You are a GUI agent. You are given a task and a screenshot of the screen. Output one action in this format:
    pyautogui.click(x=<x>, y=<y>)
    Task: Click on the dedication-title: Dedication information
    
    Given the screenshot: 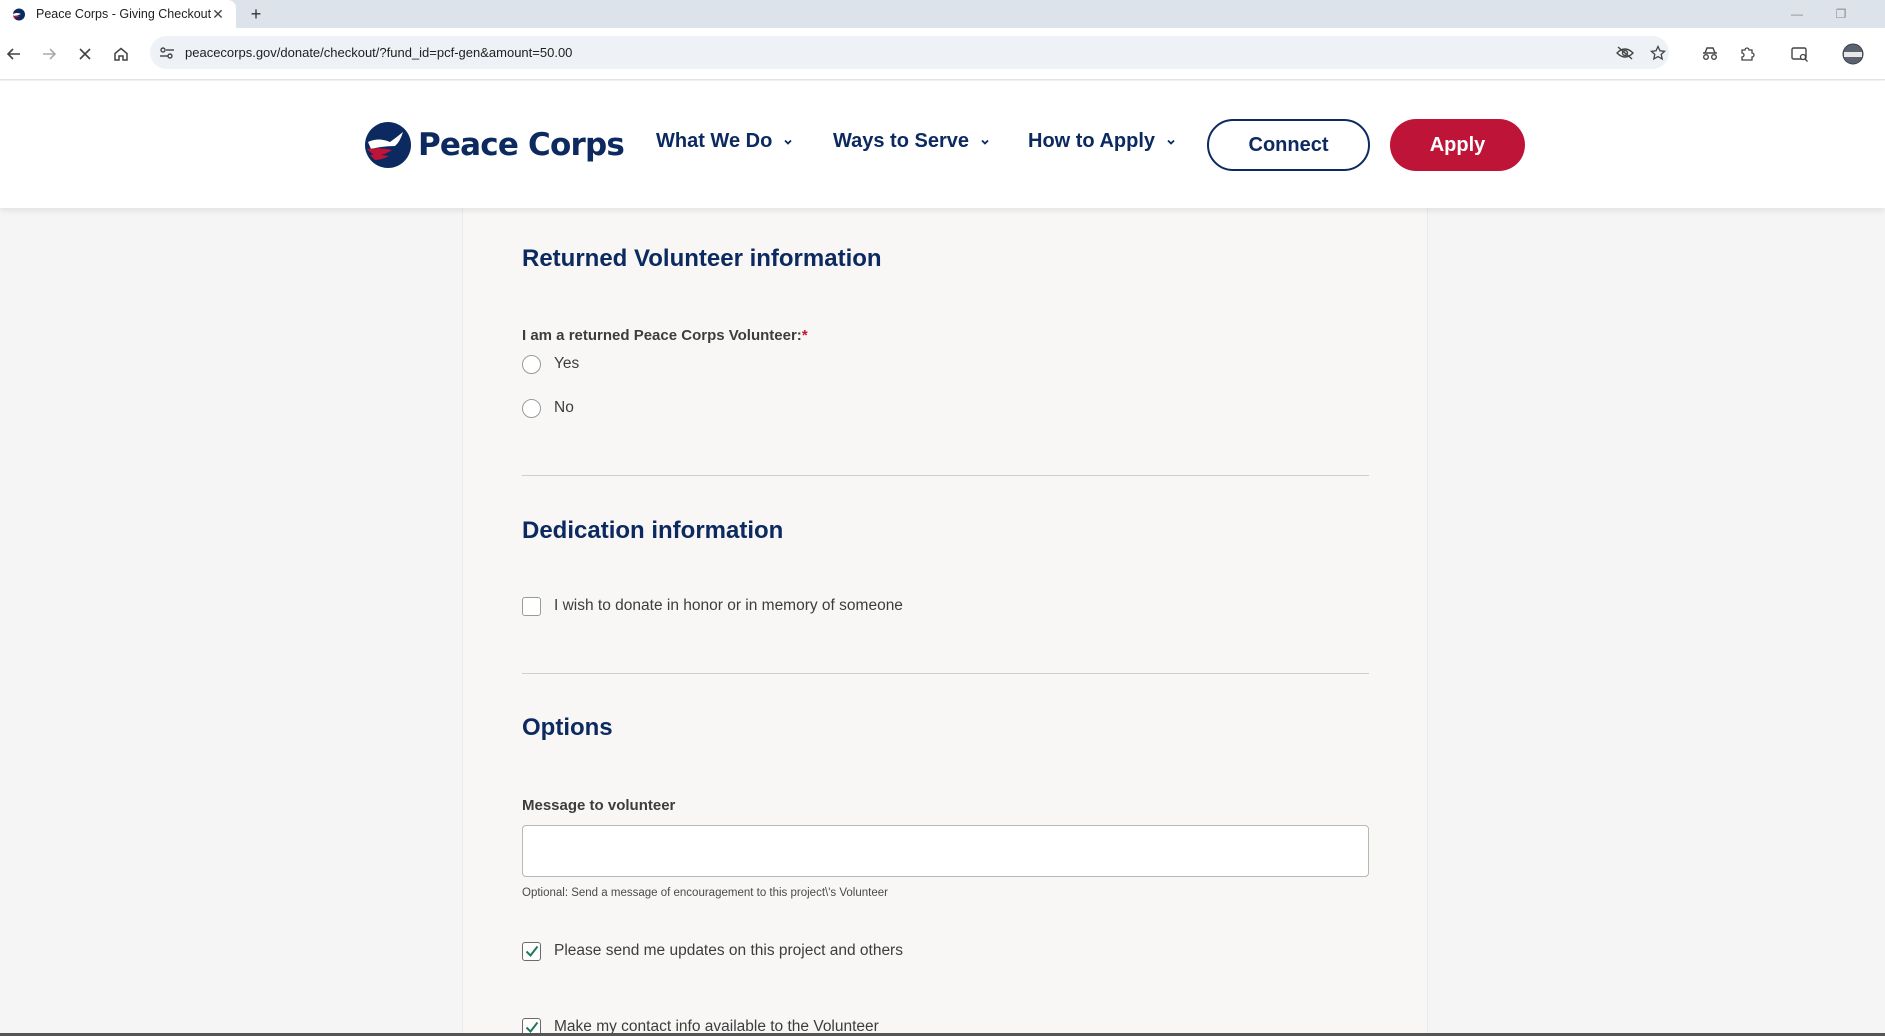 What is the action you would take?
    pyautogui.click(x=653, y=530)
    